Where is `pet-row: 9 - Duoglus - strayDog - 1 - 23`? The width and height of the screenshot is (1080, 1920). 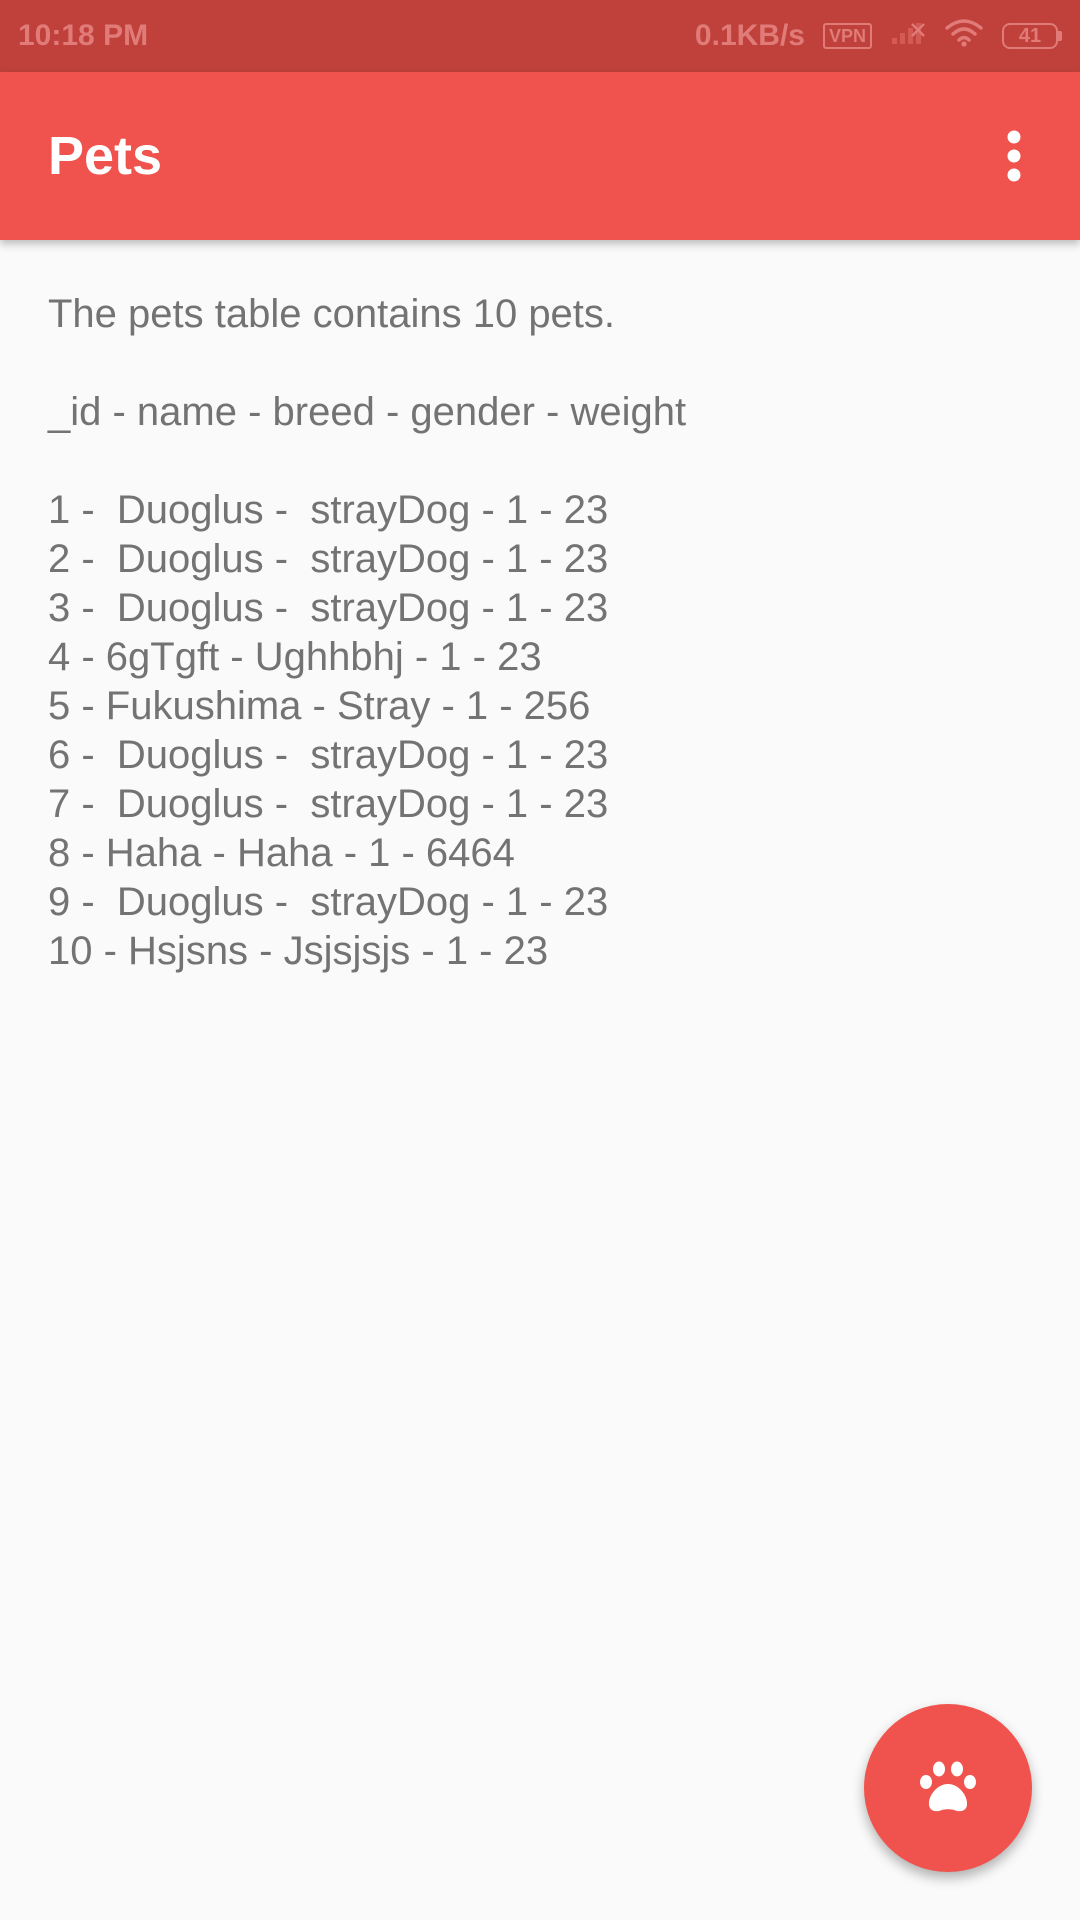 pet-row: 9 - Duoglus - strayDog - 1 - 23 is located at coordinates (328, 902).